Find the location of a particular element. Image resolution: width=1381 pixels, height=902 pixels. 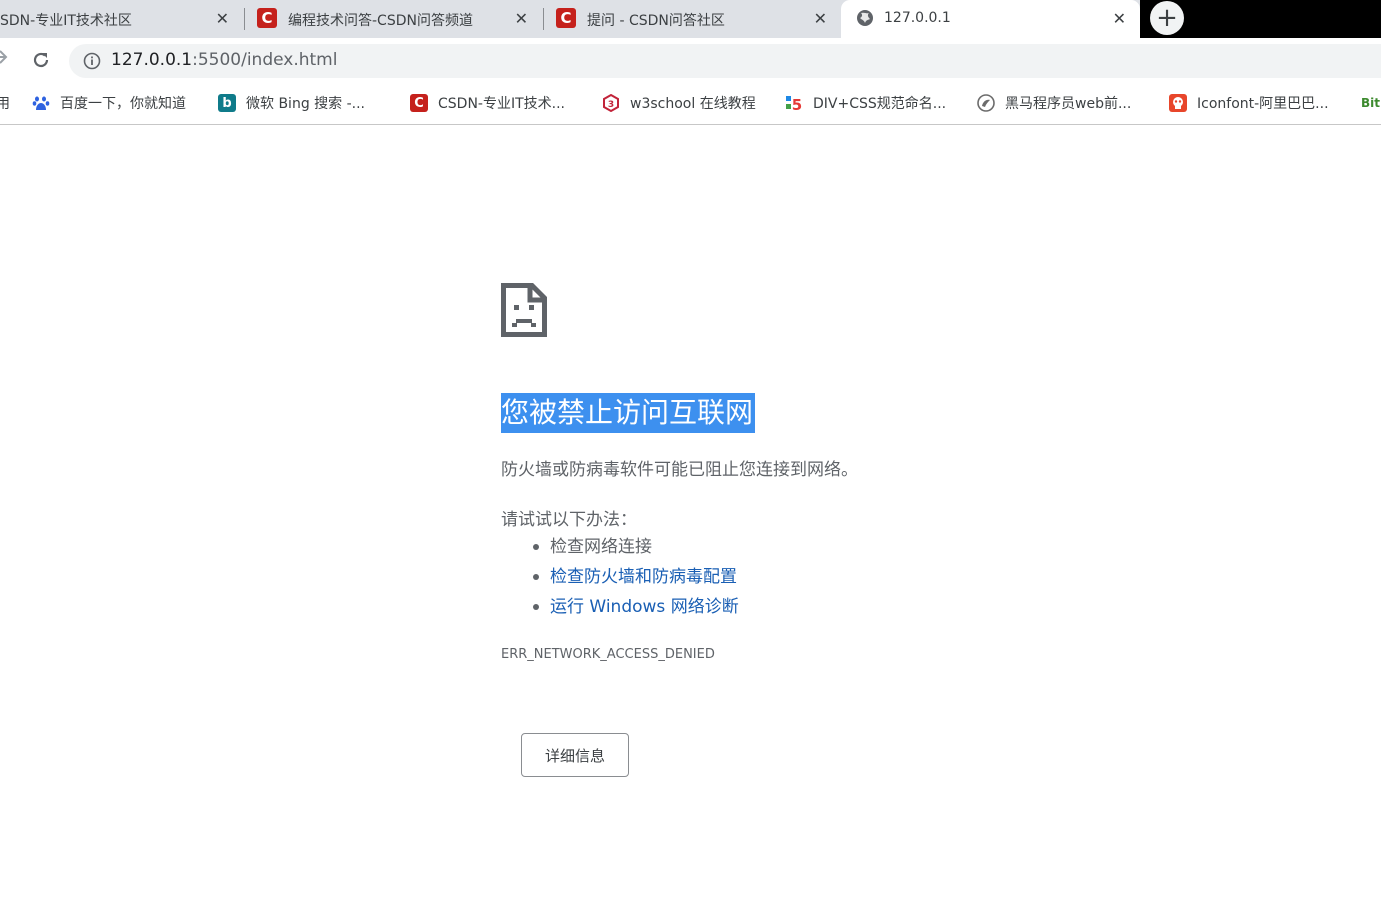

error-code: ERR_NETWORK_ACCESS_DENIED is located at coordinates (608, 654).